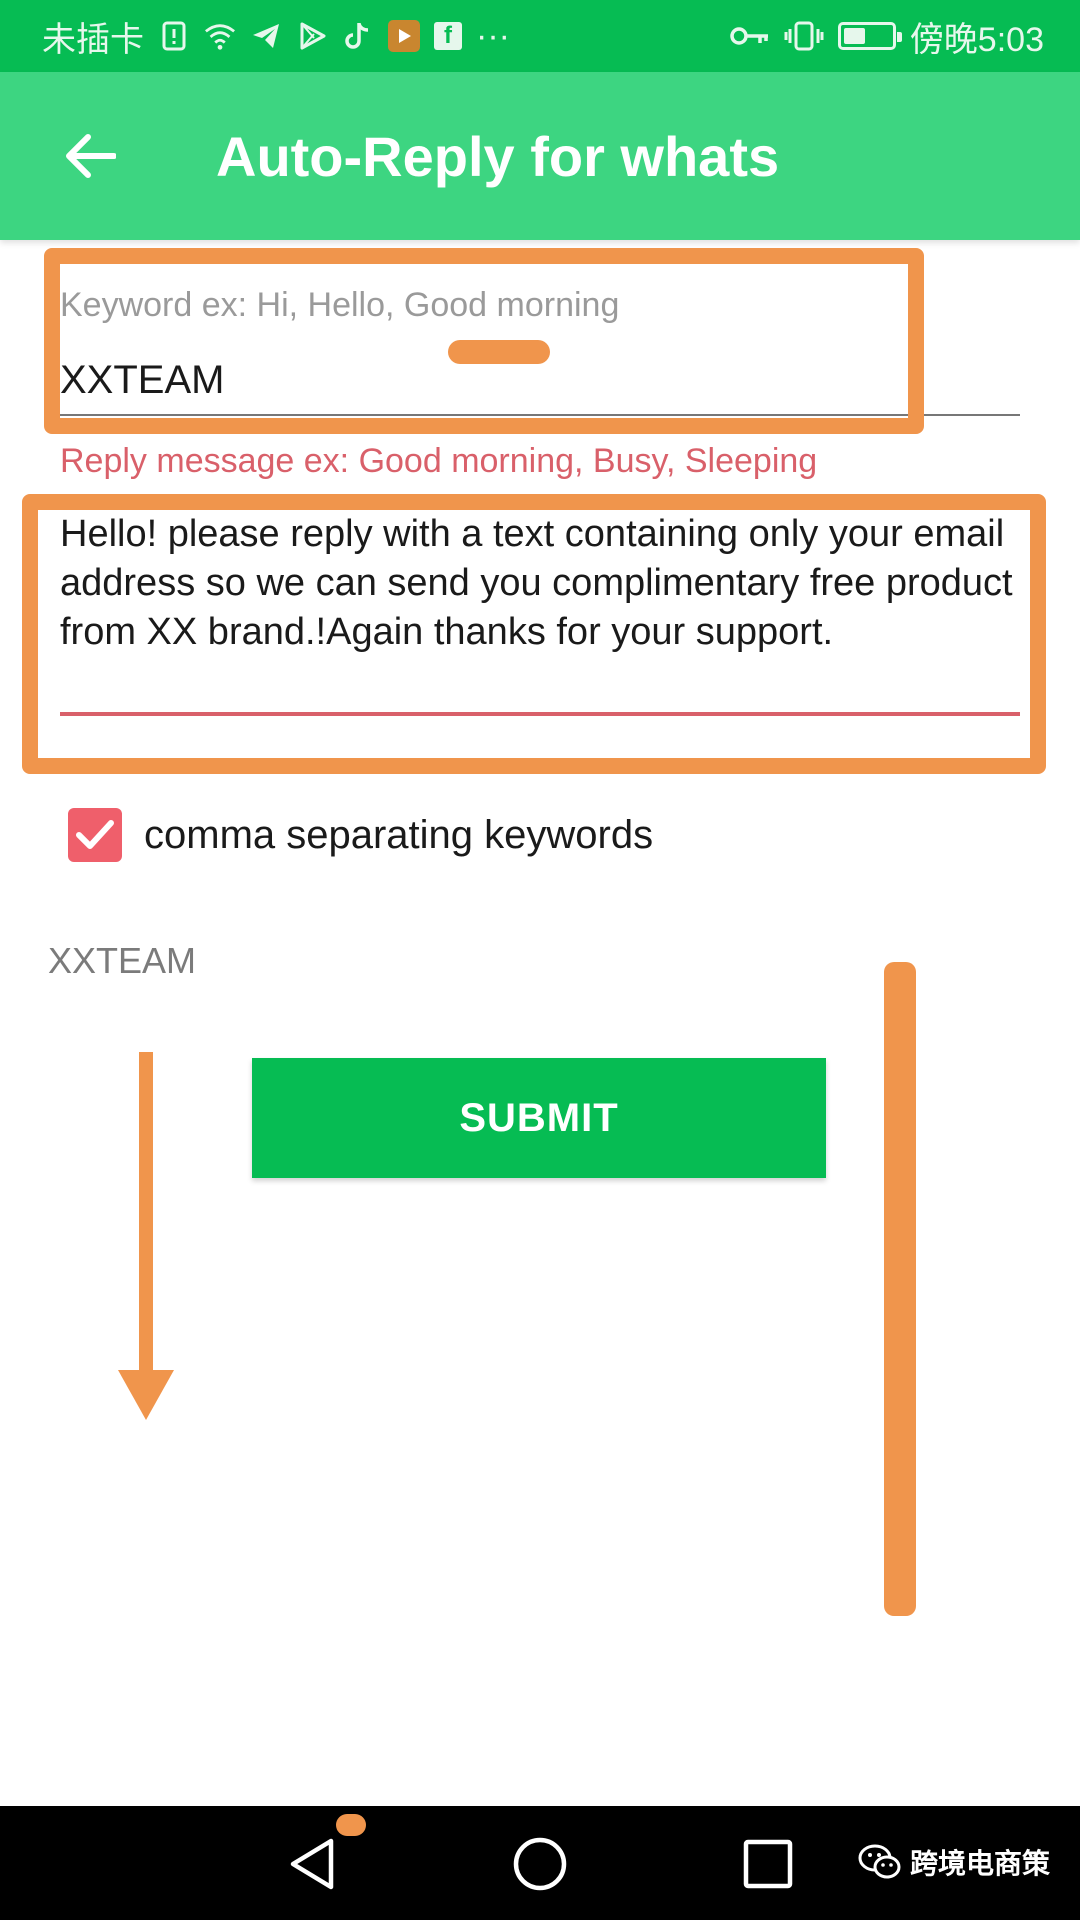  Describe the element at coordinates (879, 1861) in the screenshot. I see `wechat-icon` at that location.